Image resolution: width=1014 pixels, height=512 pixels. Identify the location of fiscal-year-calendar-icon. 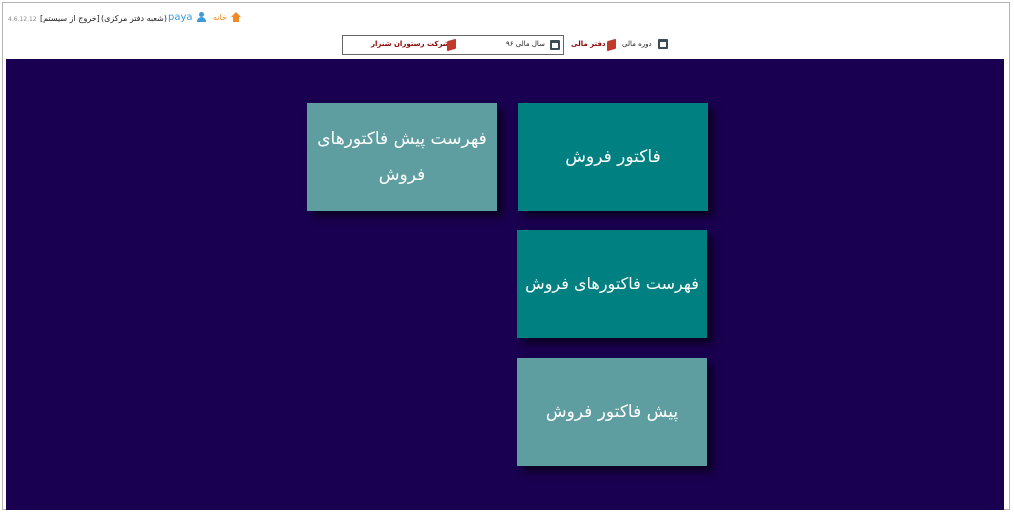
(555, 45).